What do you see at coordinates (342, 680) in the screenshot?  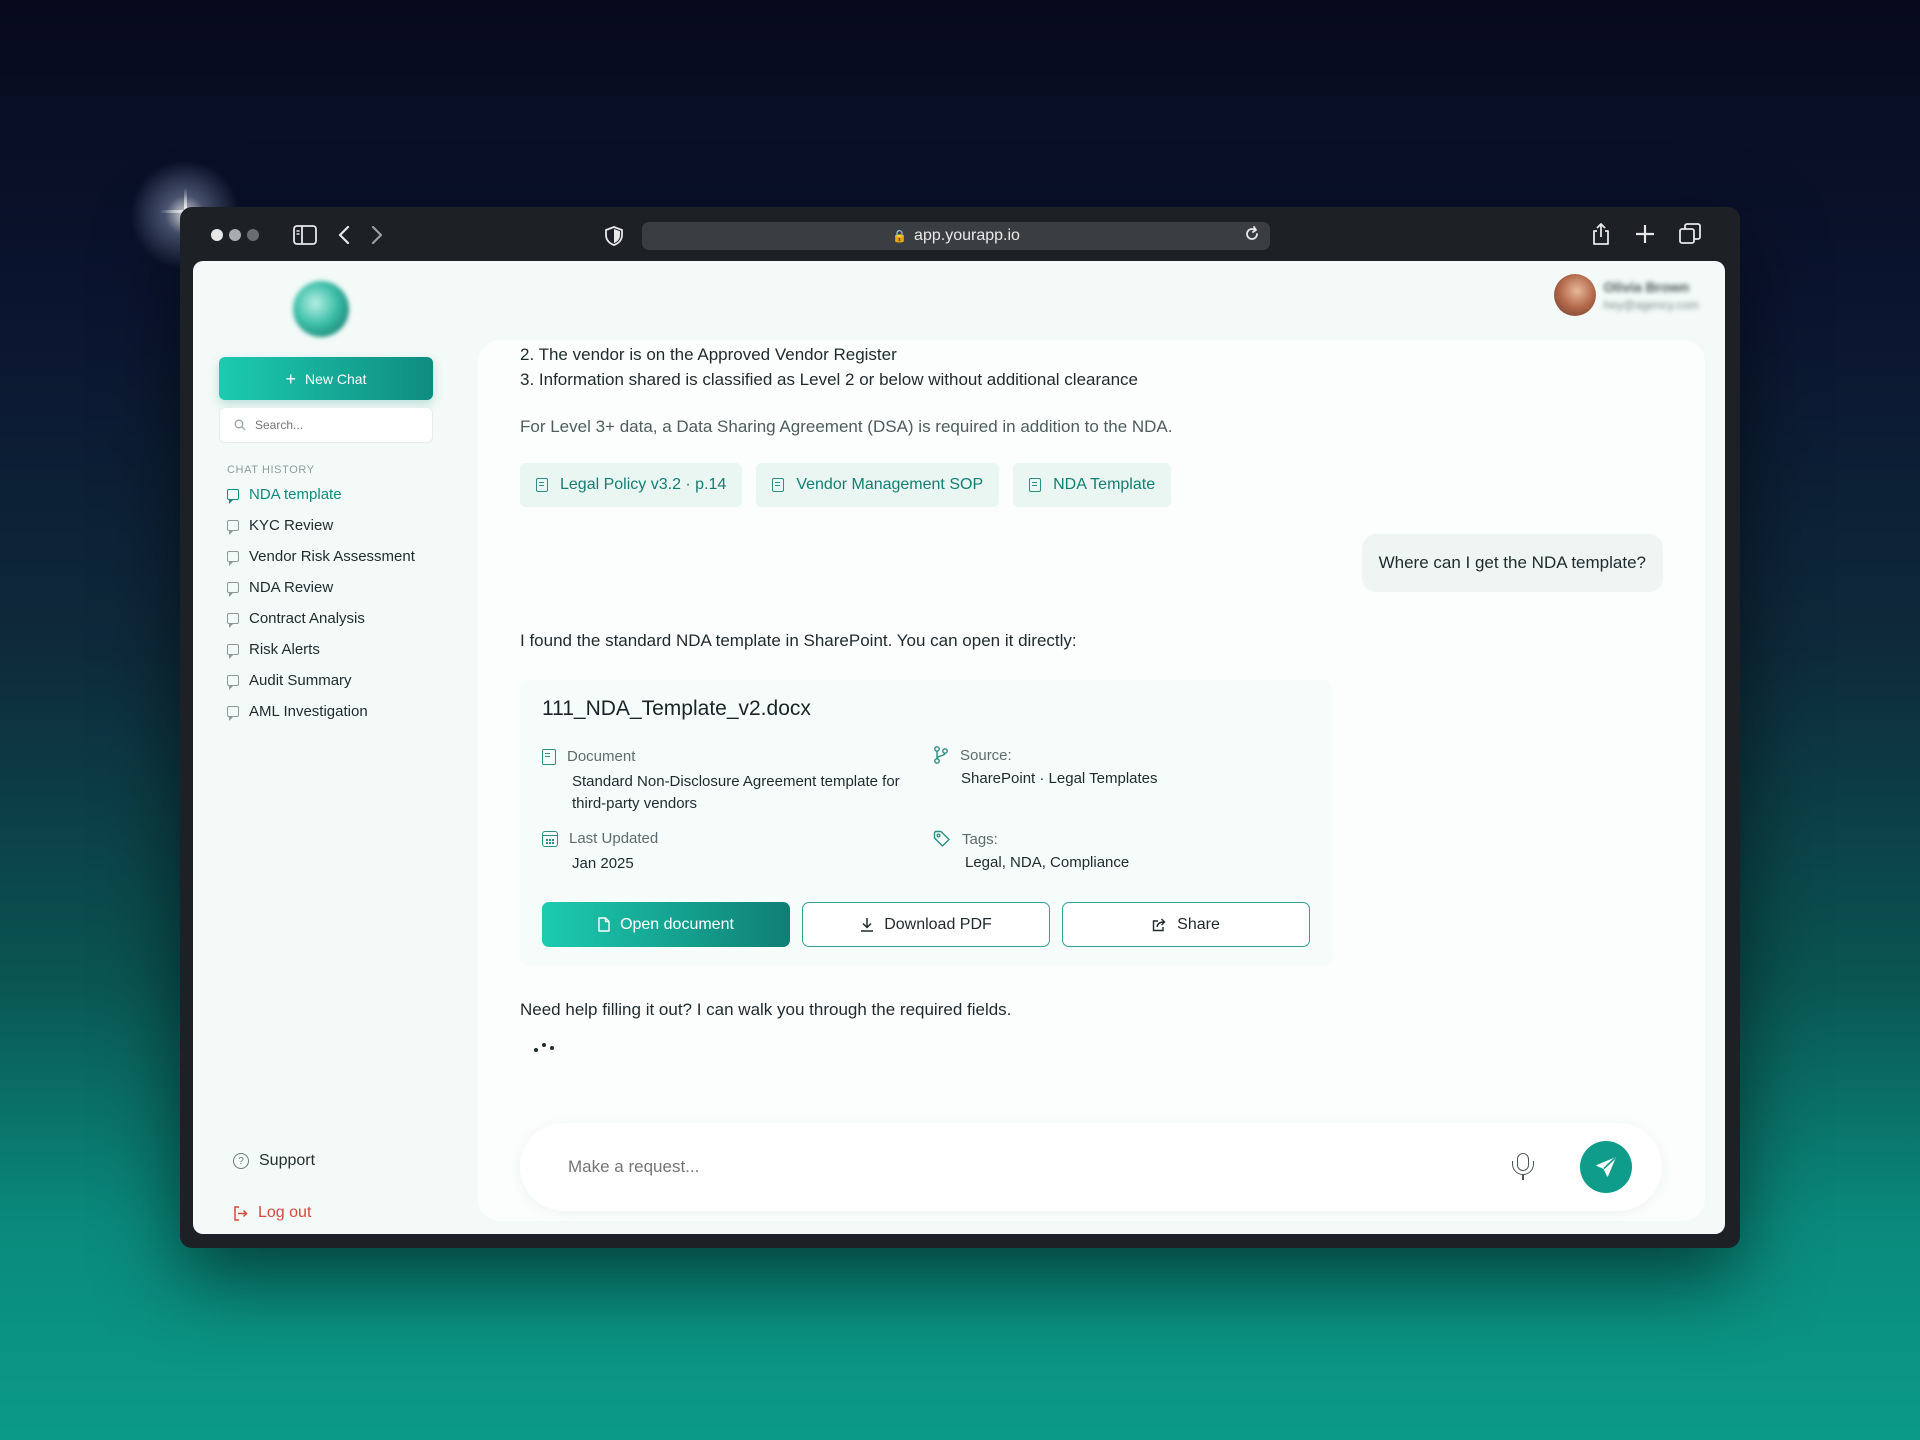 I see `history-item: Audit Summary` at bounding box center [342, 680].